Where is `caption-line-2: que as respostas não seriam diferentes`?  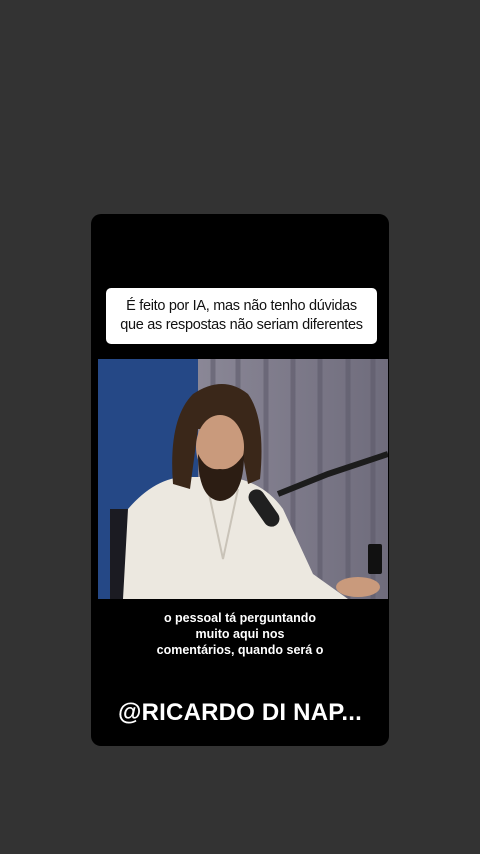
caption-line-2: que as respostas não seriam diferentes is located at coordinates (241, 325).